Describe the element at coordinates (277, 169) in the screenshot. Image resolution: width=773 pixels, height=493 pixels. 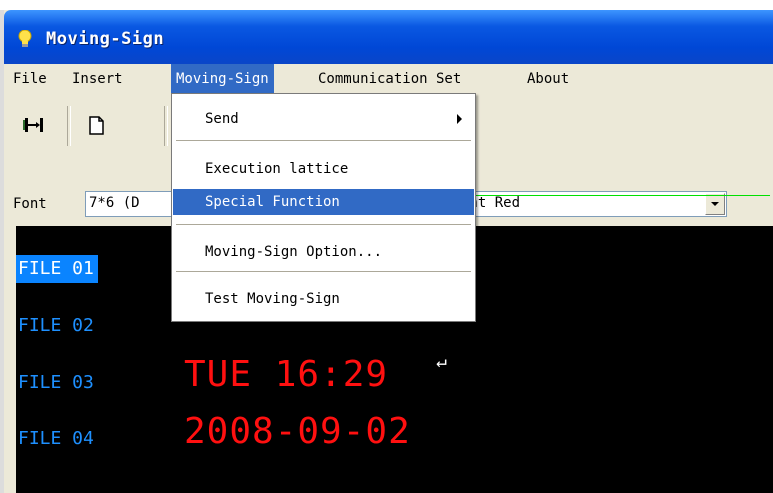
I see `menu-item-label: Execution lattice` at that location.